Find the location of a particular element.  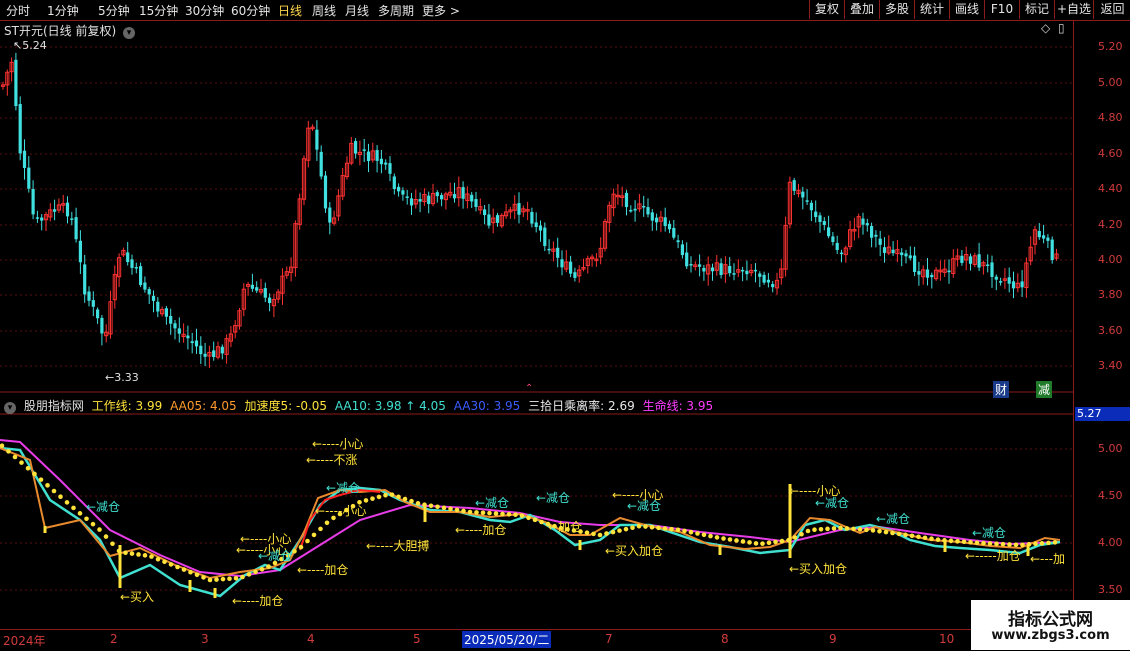

indicator-tick: 5.00 is located at coordinates (1110, 448).